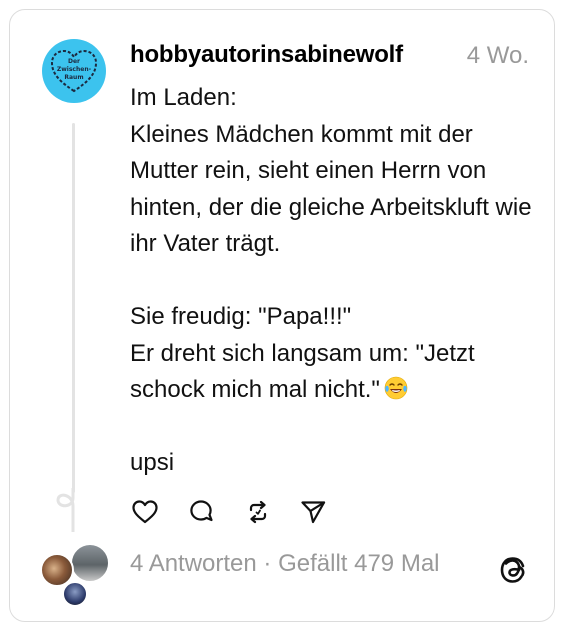  Describe the element at coordinates (266, 55) in the screenshot. I see `username: hobbyautorinsabinewolf` at that location.